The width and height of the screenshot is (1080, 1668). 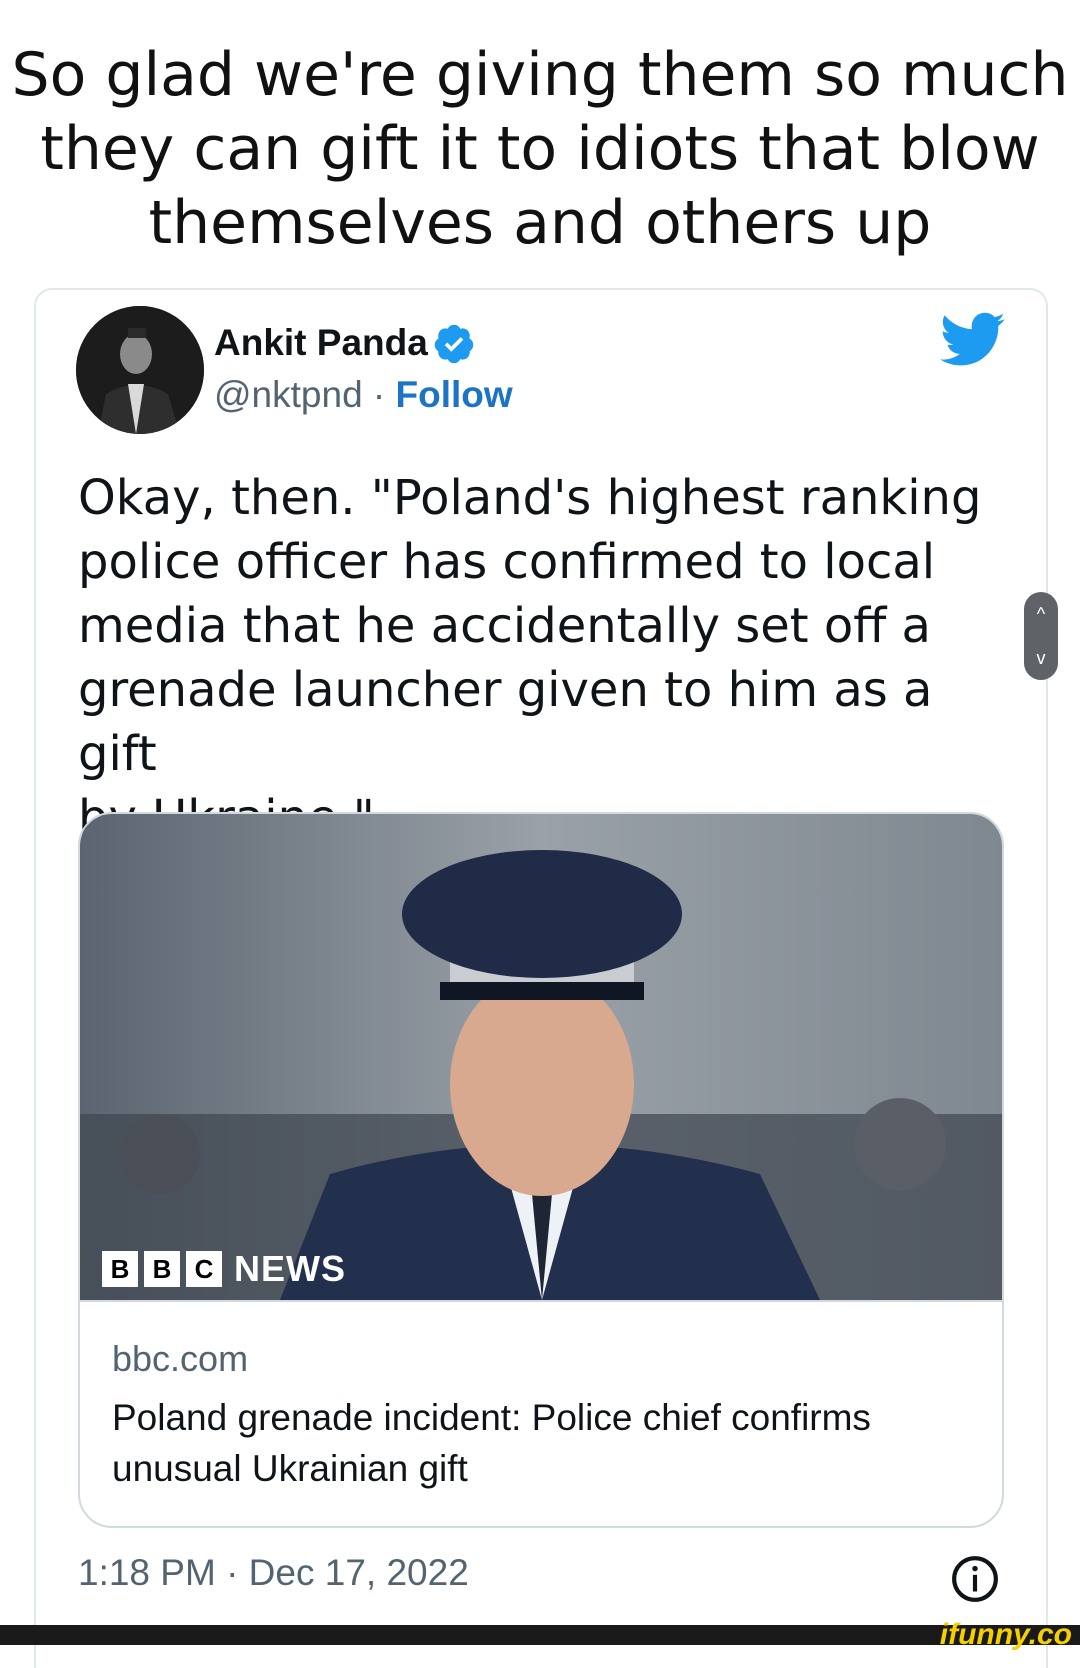 I want to click on link-domain: bbc.com, so click(x=180, y=1358).